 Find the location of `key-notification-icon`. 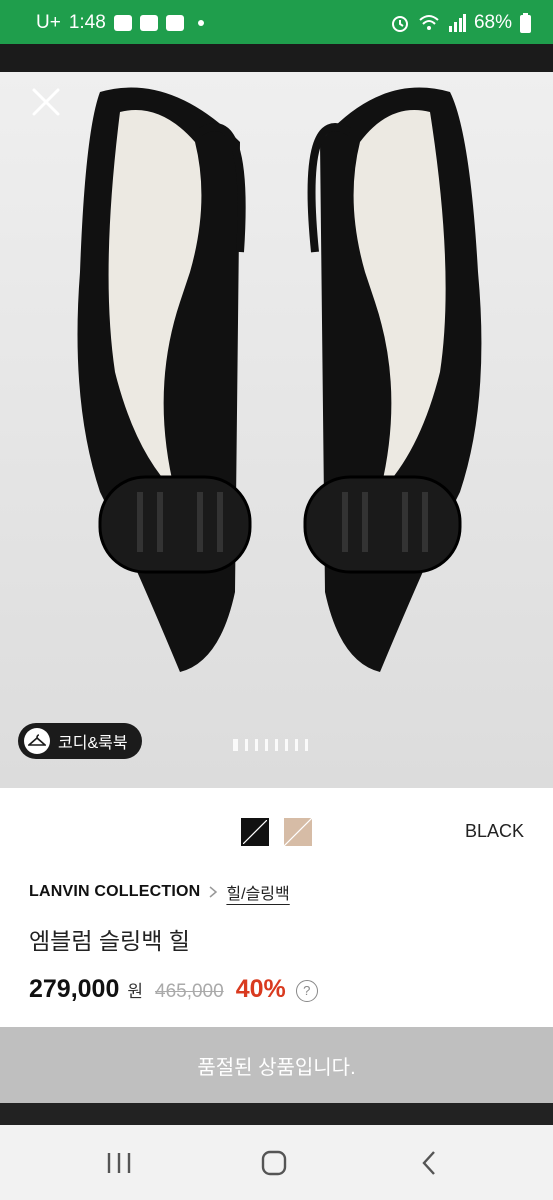

key-notification-icon is located at coordinates (174, 23).